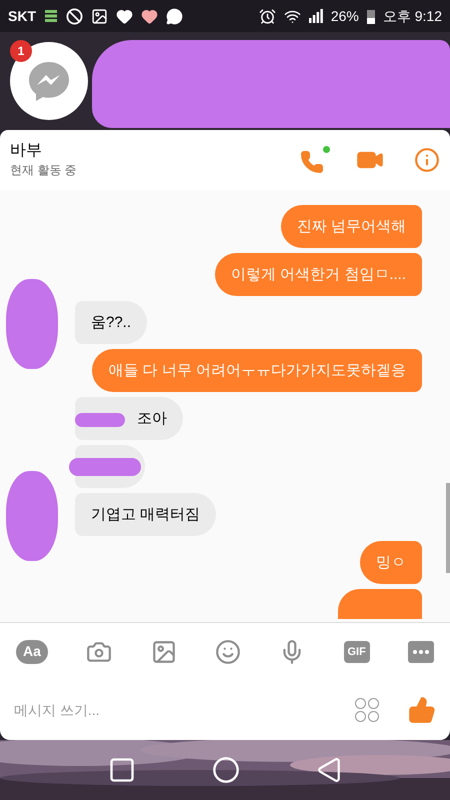 Image resolution: width=450 pixels, height=800 pixels. I want to click on active-status: 현재 활동 중, so click(44, 170).